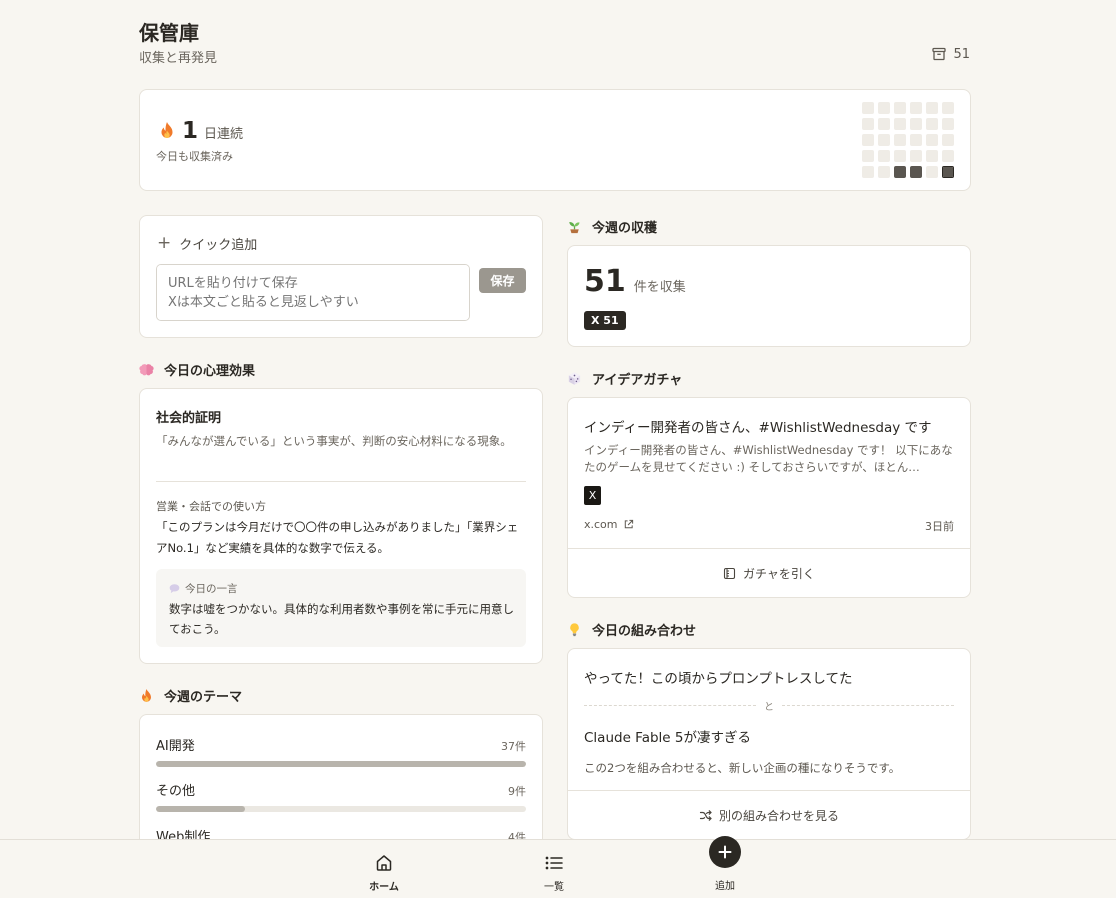  I want to click on streak-count: 1, so click(190, 131).